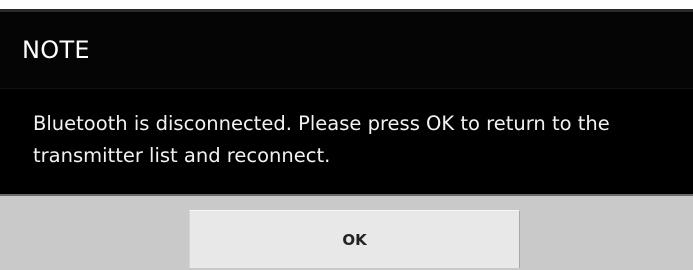  What do you see at coordinates (354, 239) in the screenshot?
I see `ok-button: OK` at bounding box center [354, 239].